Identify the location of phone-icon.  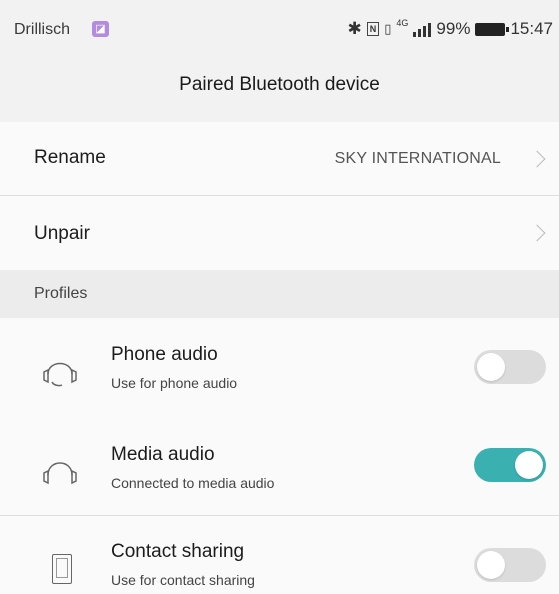
(62, 569).